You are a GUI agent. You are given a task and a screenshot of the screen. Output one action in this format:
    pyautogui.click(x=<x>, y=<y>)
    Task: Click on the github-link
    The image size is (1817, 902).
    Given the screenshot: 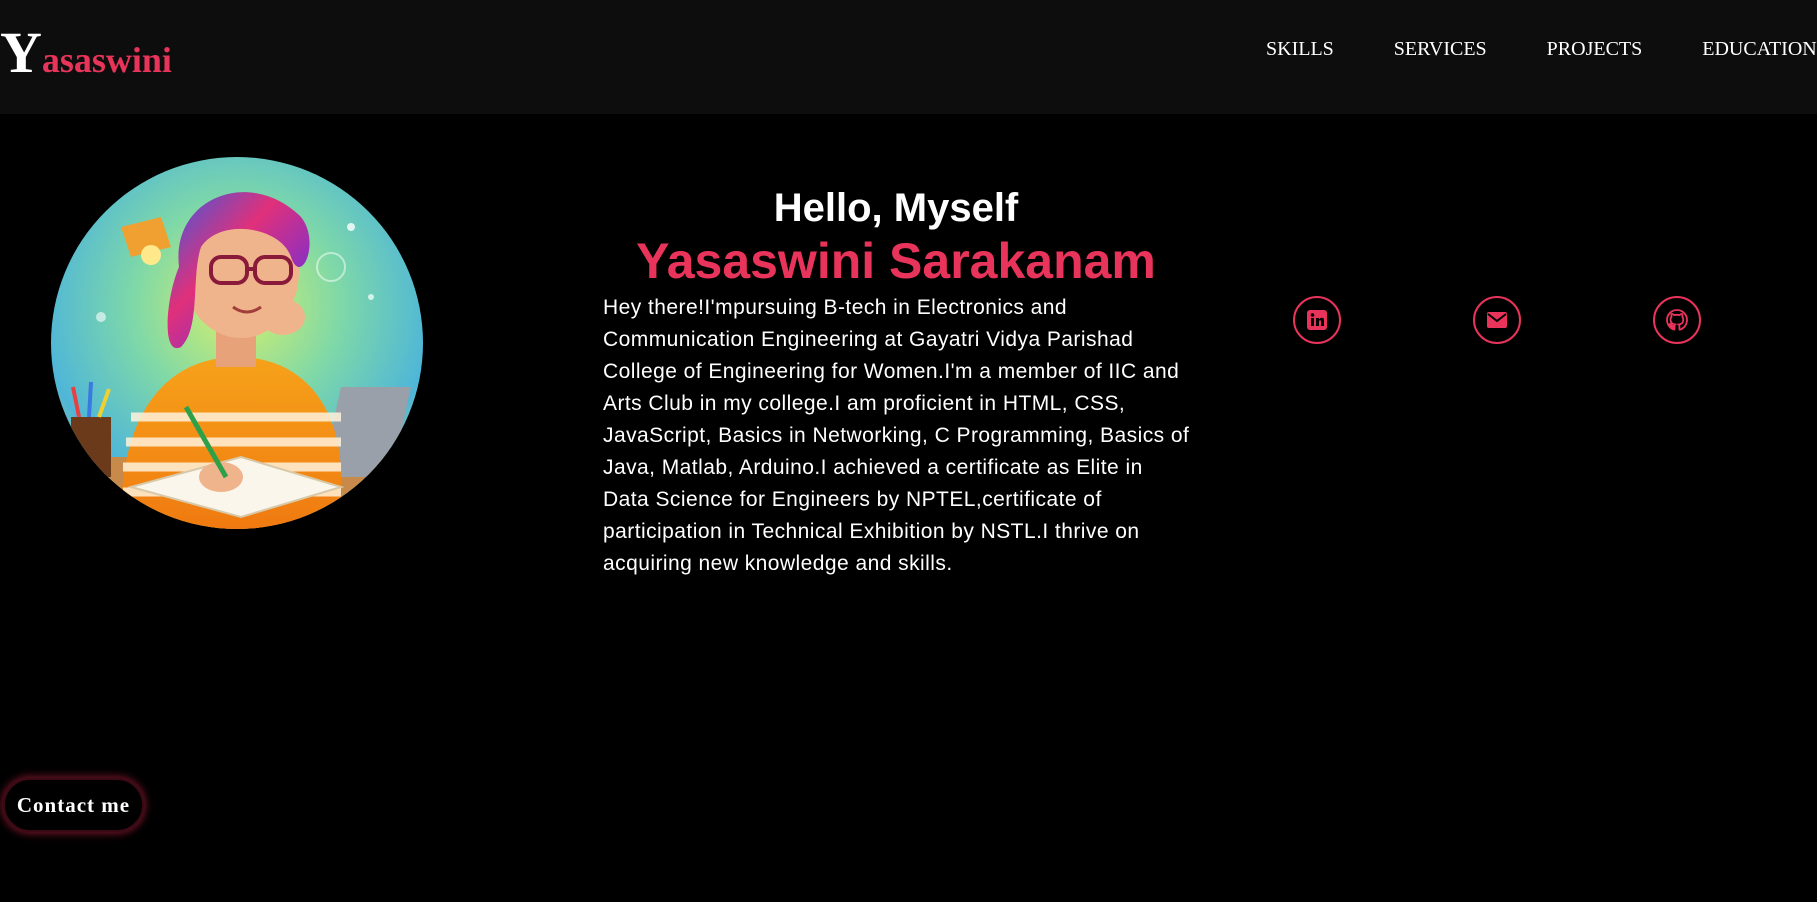 What is the action you would take?
    pyautogui.click(x=1677, y=320)
    